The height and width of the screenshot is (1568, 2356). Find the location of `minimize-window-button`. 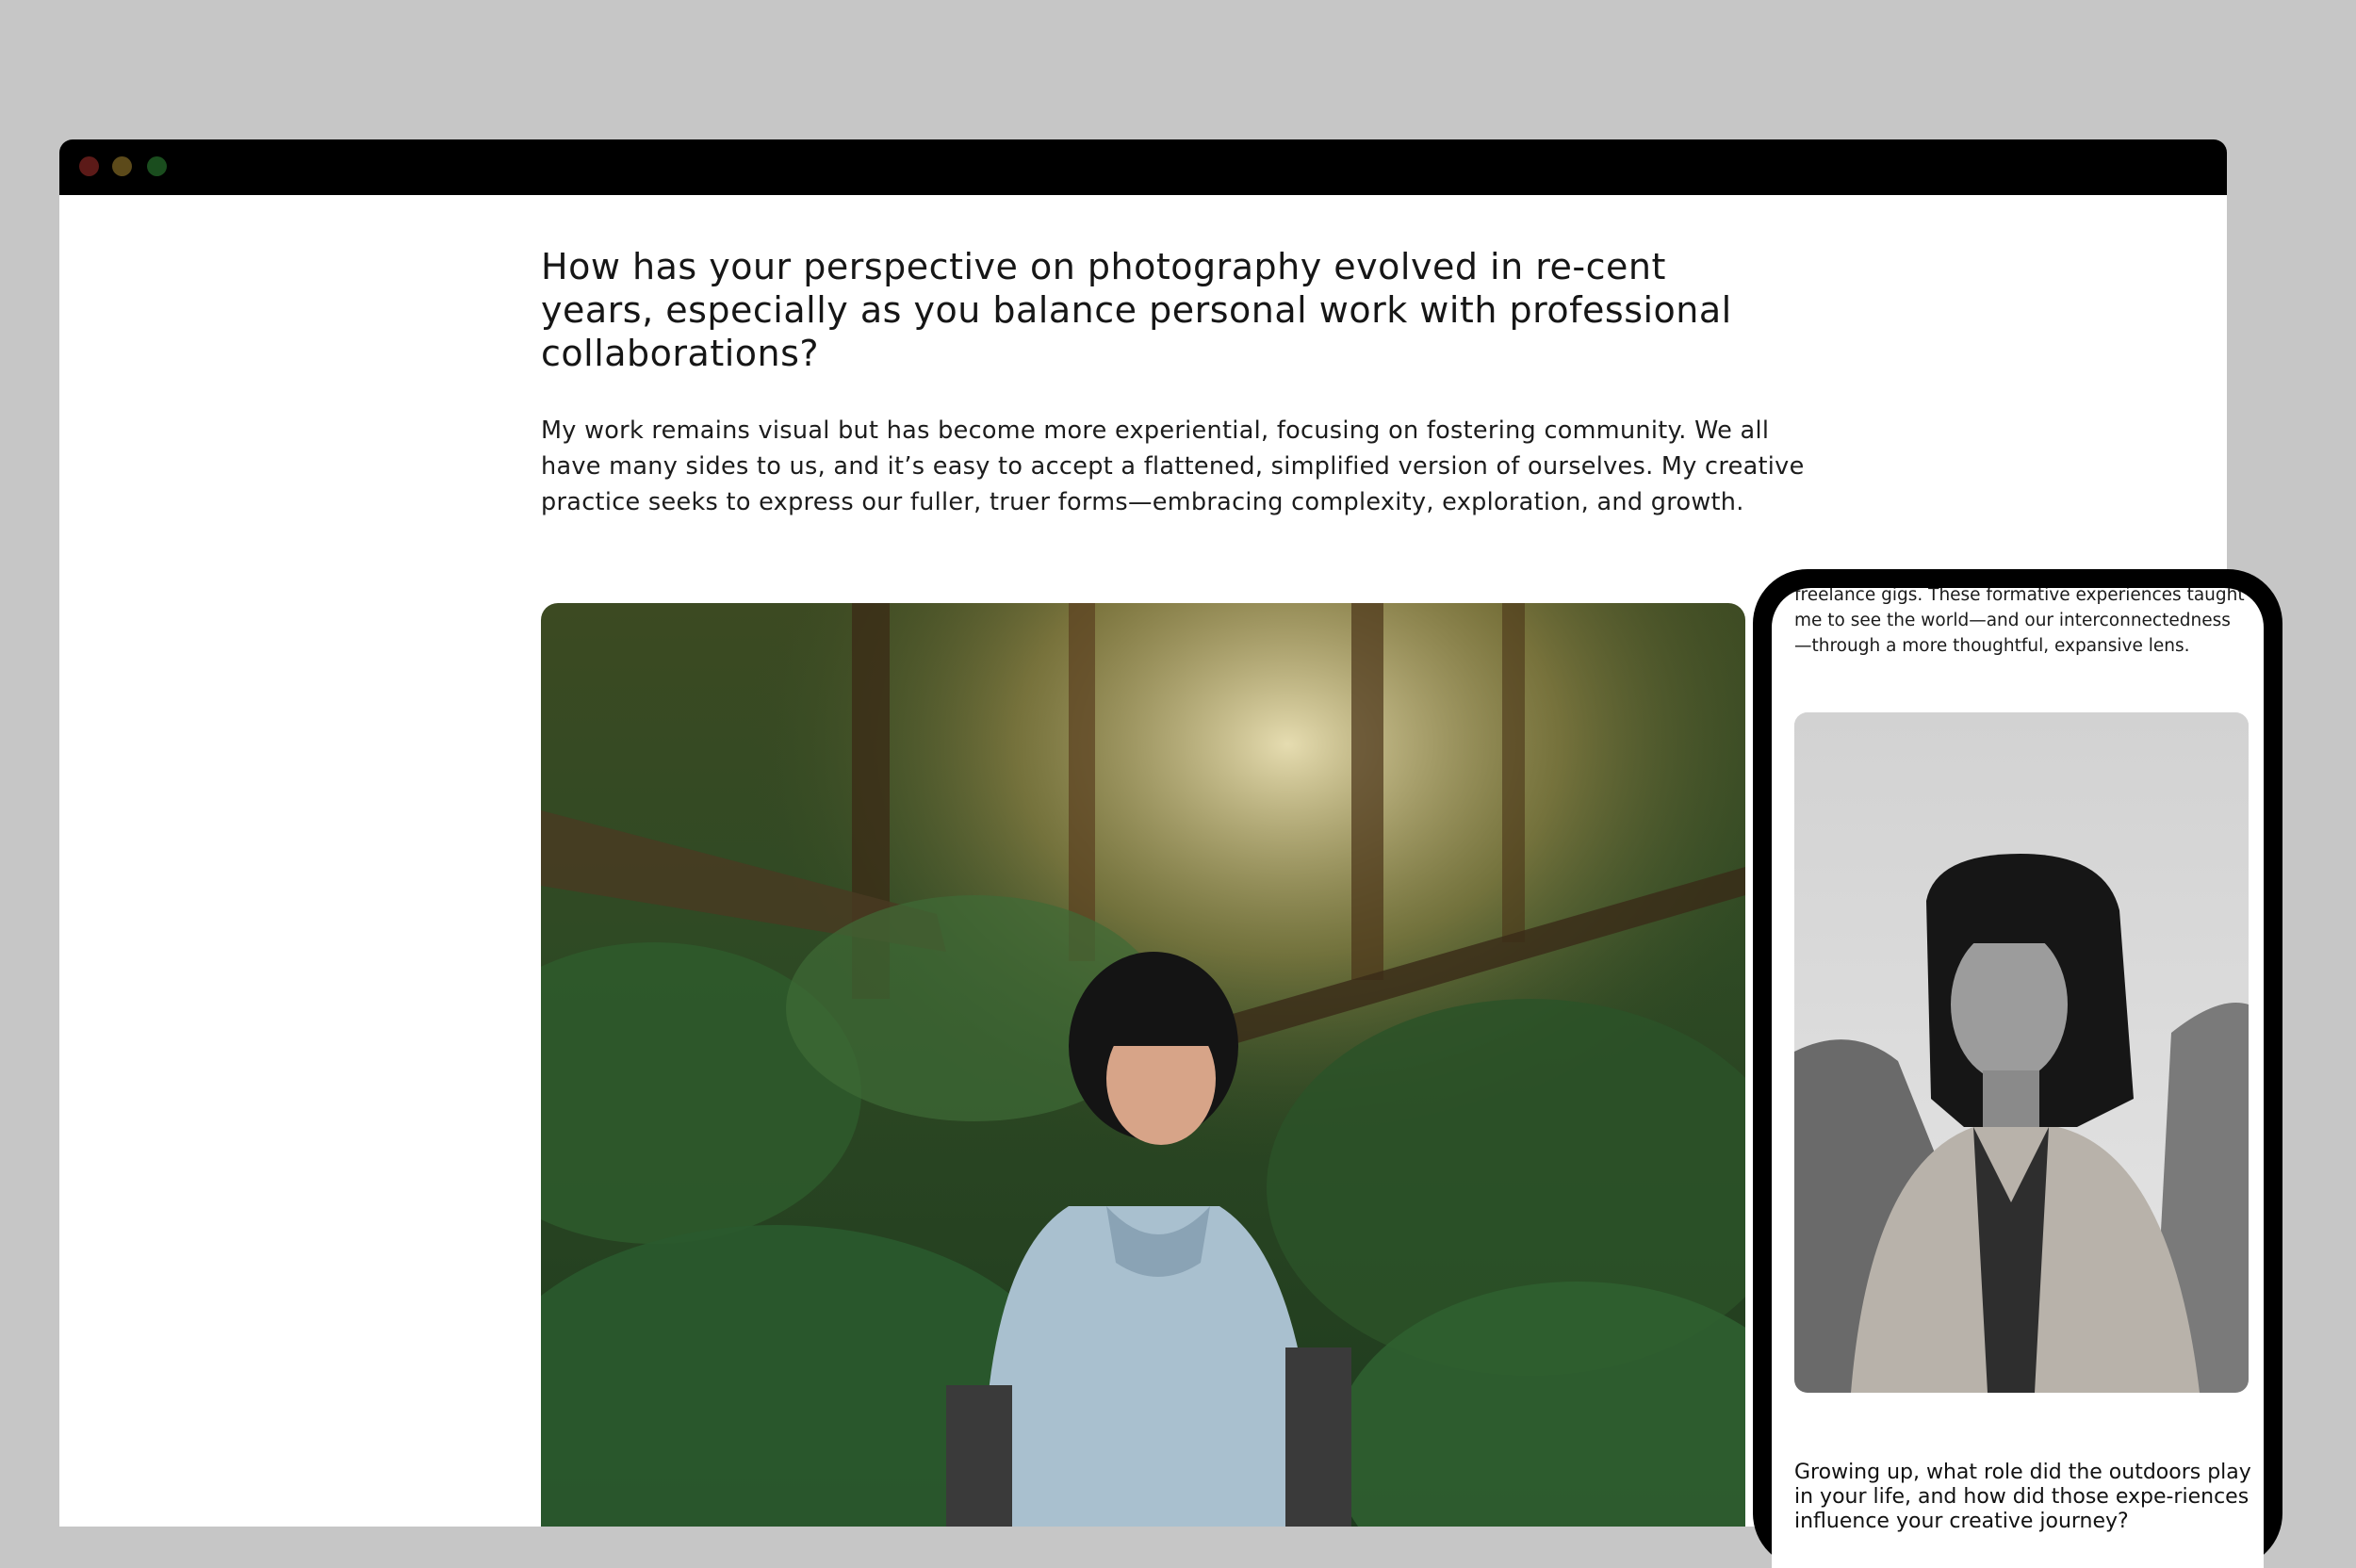

minimize-window-button is located at coordinates (122, 166).